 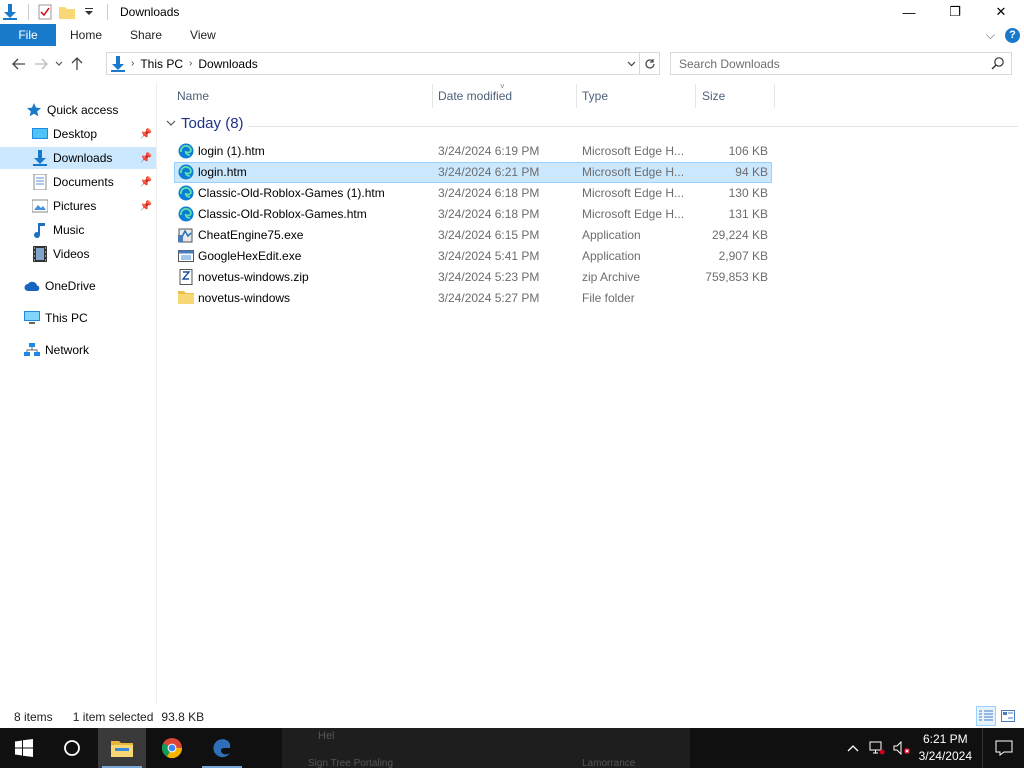 What do you see at coordinates (611, 235) in the screenshot?
I see `file-type: Application` at bounding box center [611, 235].